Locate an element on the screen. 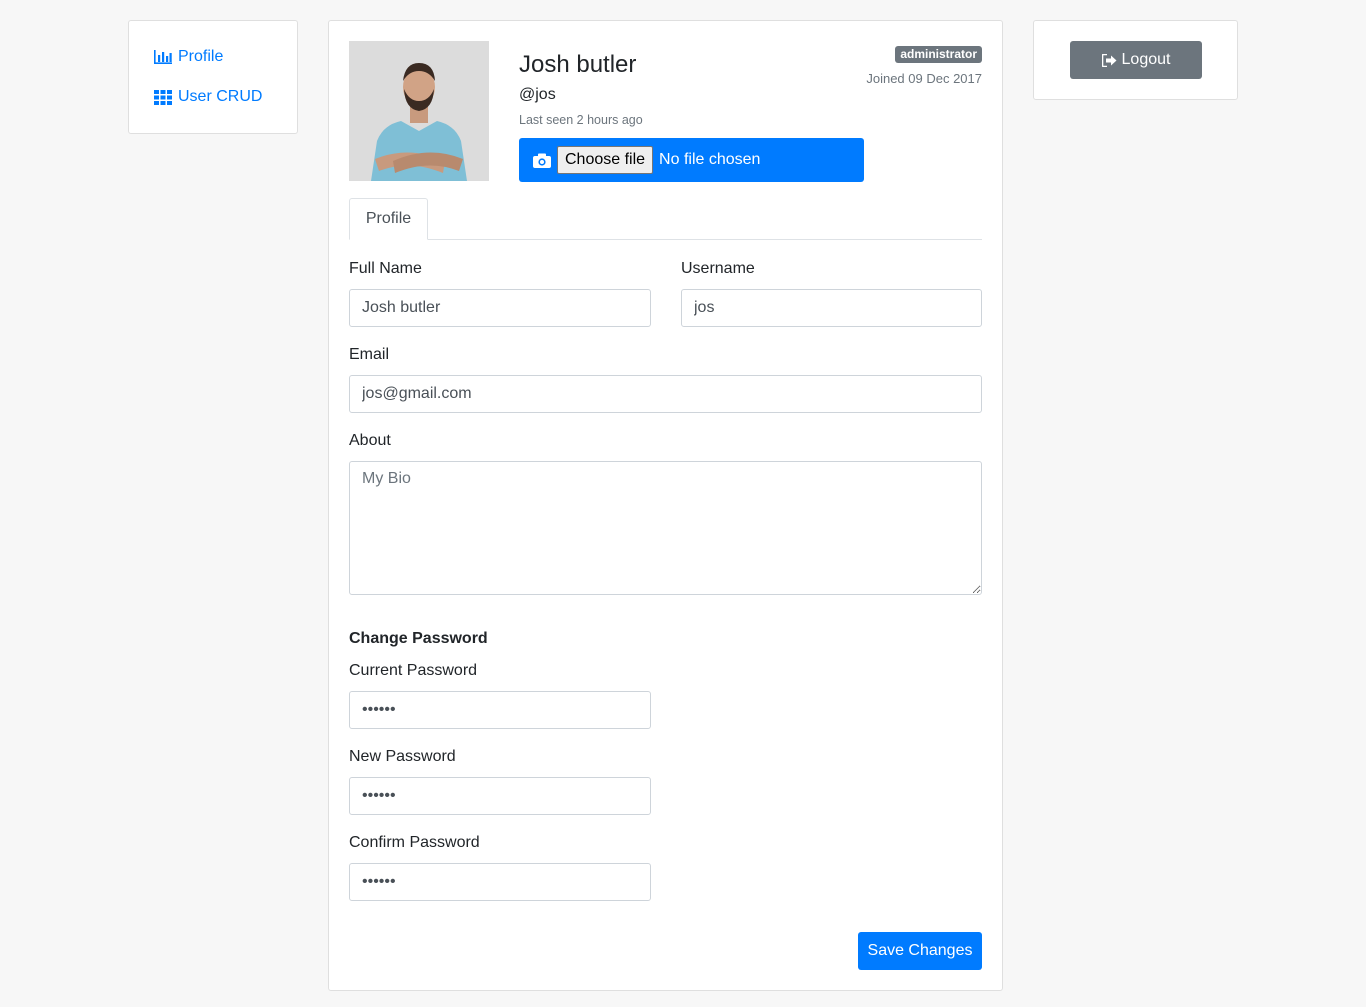 This screenshot has width=1366, height=1007. nav-item-profile: Profile is located at coordinates (188, 57).